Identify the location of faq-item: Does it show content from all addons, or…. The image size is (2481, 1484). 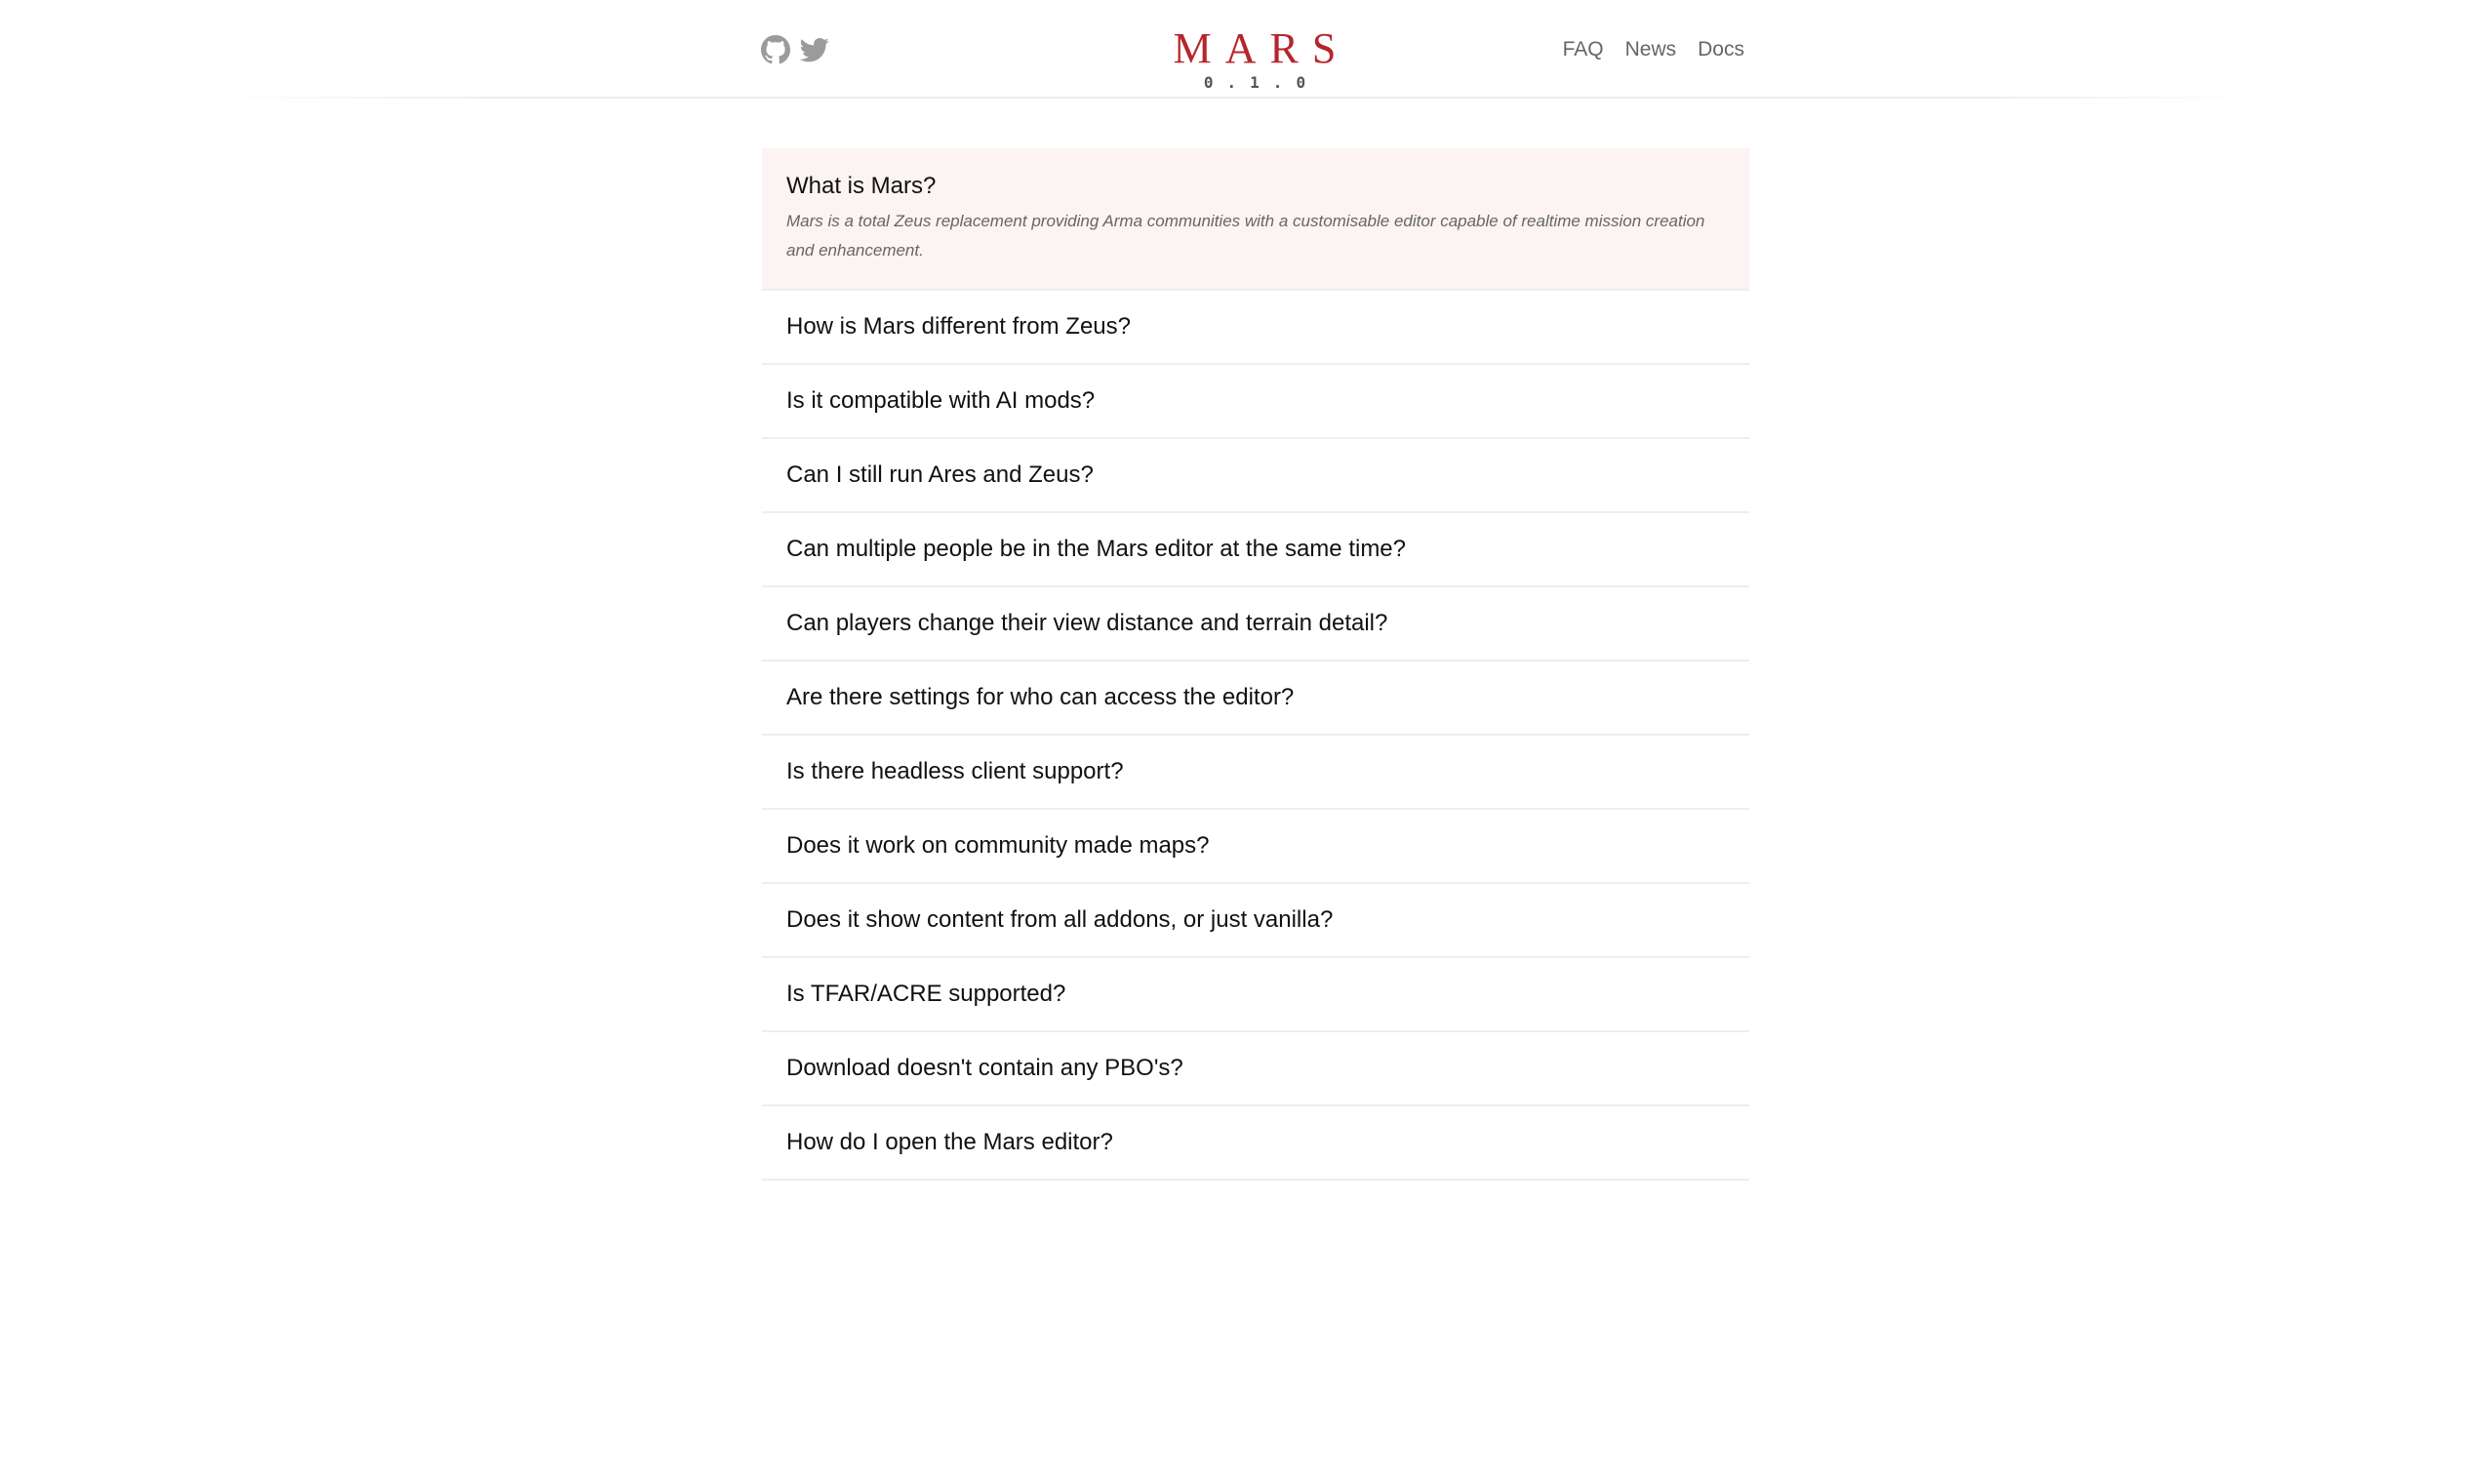
(1255, 921).